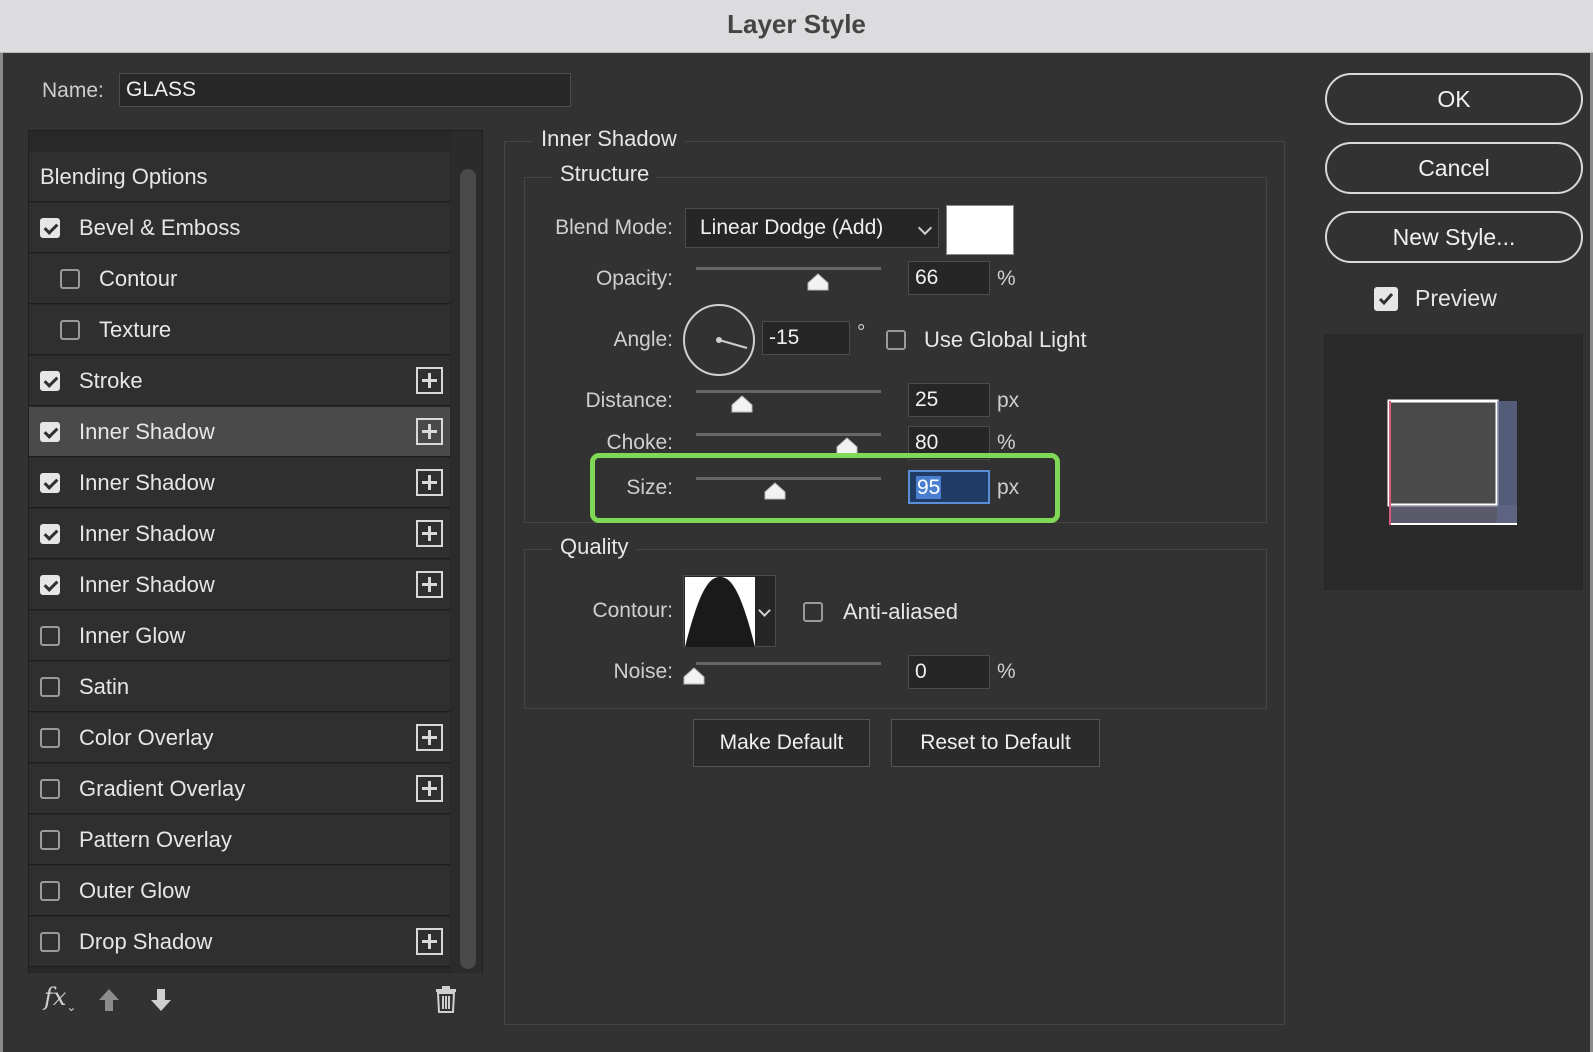 The image size is (1593, 1052). I want to click on blend-mode-value: Linear Dodge (Add), so click(792, 227).